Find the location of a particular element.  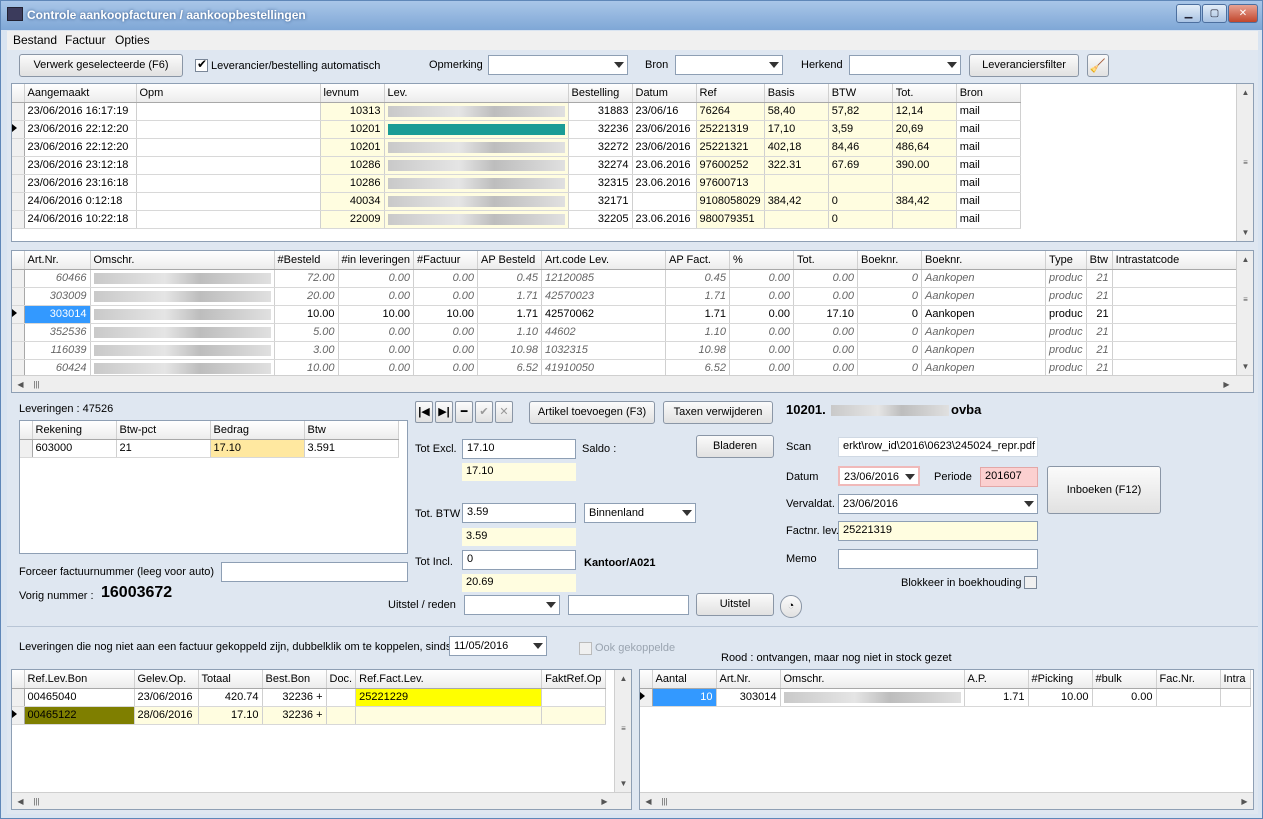

memo-input is located at coordinates (938, 559).